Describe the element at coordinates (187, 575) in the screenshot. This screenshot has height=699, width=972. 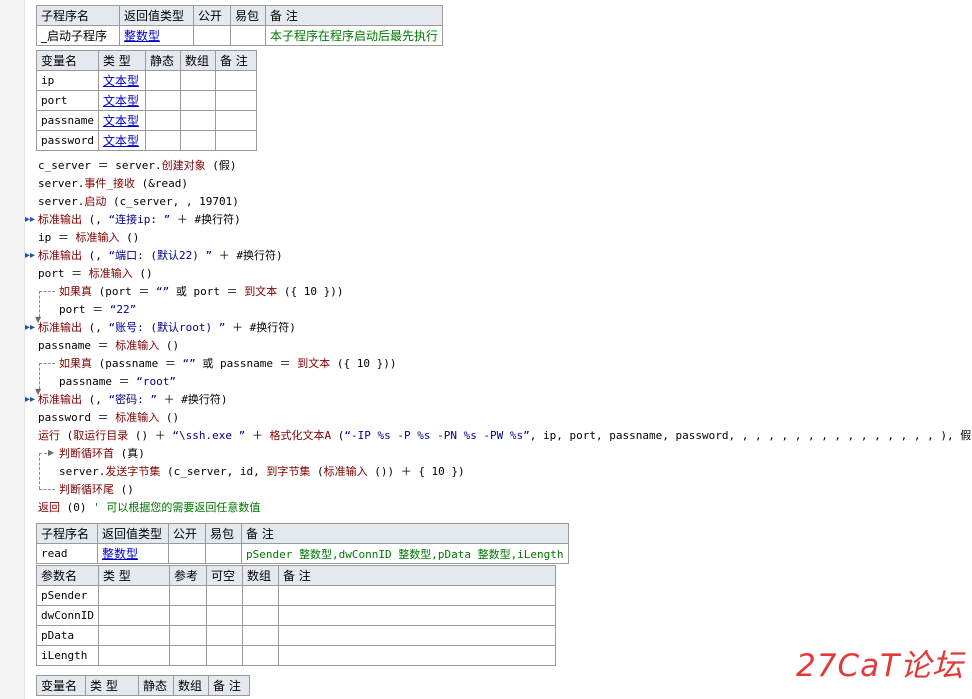
I see `header-reference: 参考` at that location.